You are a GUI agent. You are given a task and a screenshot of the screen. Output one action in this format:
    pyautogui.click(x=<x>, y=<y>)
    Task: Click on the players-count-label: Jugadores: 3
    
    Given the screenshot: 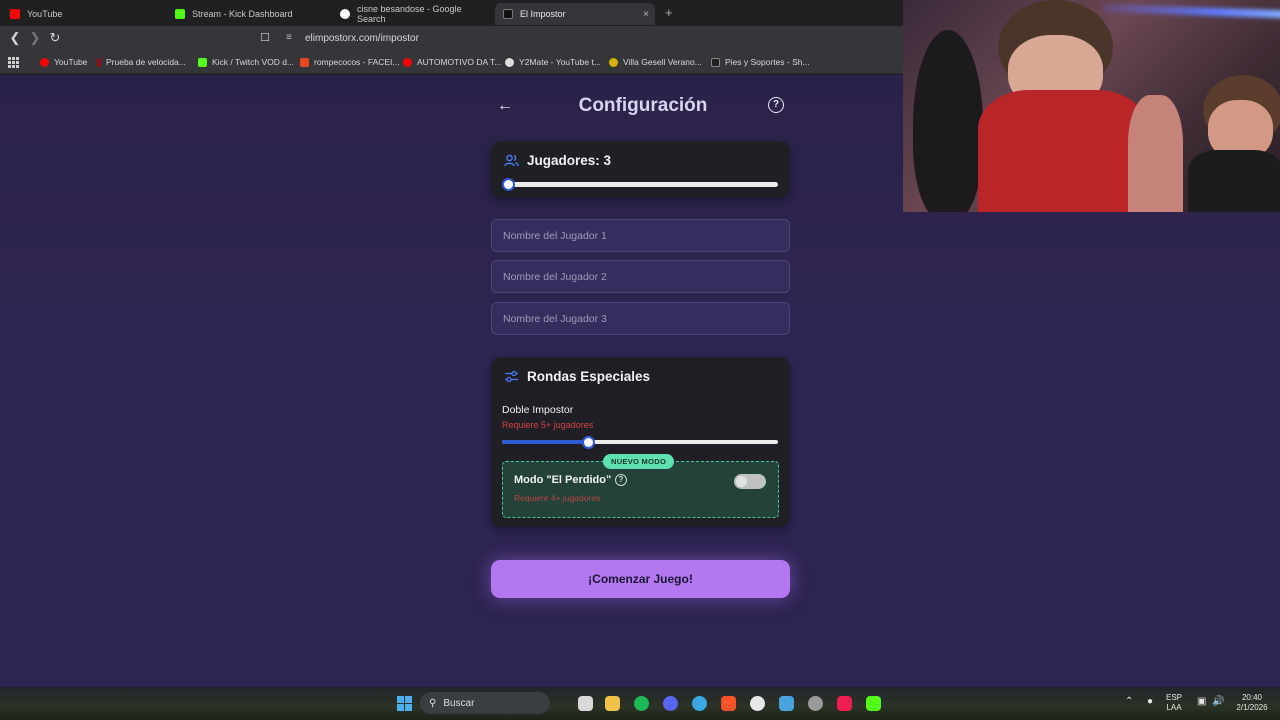 What is the action you would take?
    pyautogui.click(x=569, y=160)
    